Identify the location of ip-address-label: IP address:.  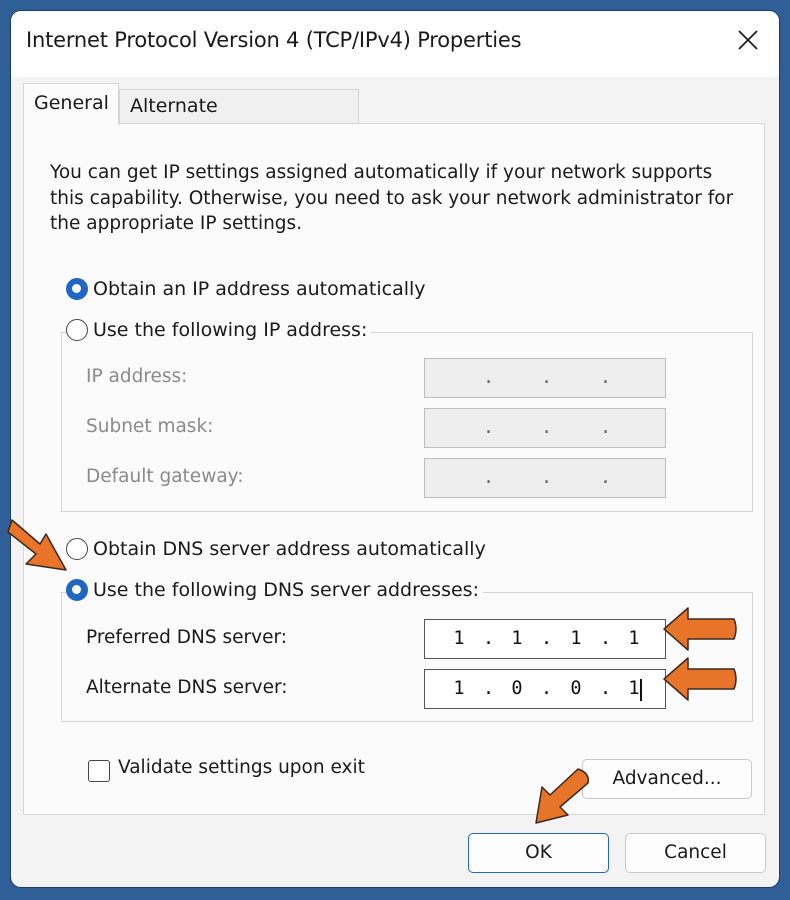
(137, 376).